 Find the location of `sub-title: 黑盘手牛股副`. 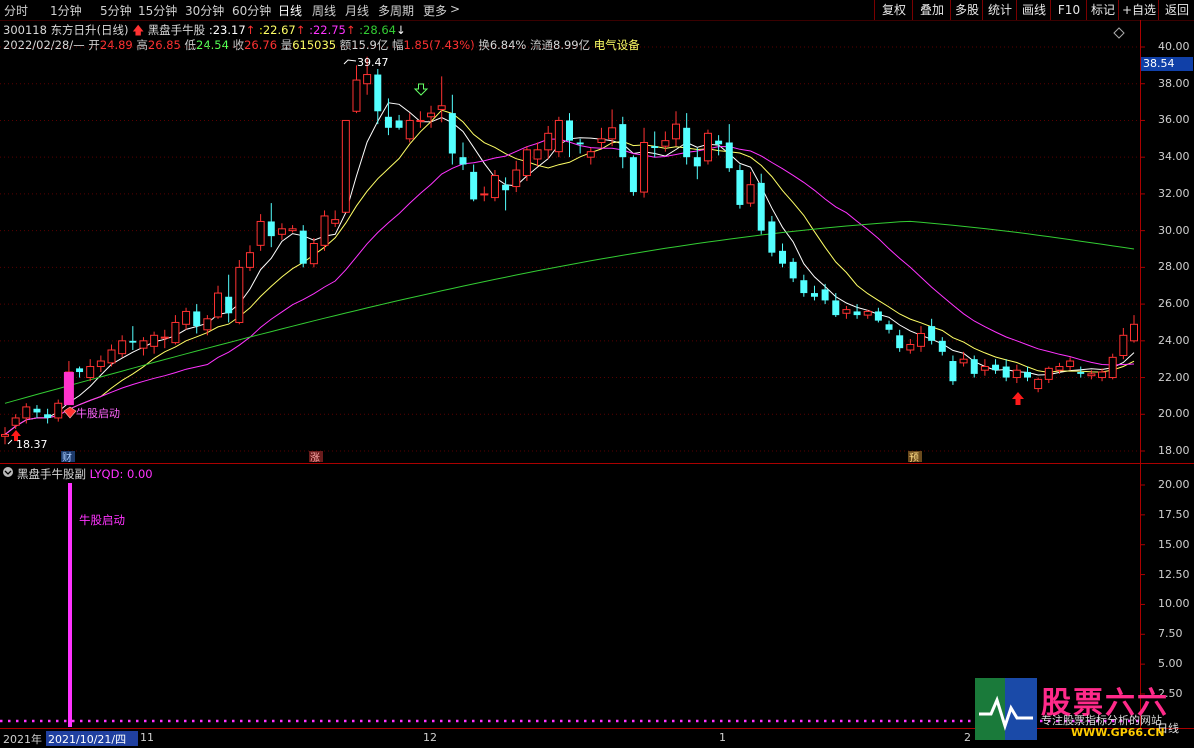

sub-title: 黑盘手牛股副 is located at coordinates (51, 474).